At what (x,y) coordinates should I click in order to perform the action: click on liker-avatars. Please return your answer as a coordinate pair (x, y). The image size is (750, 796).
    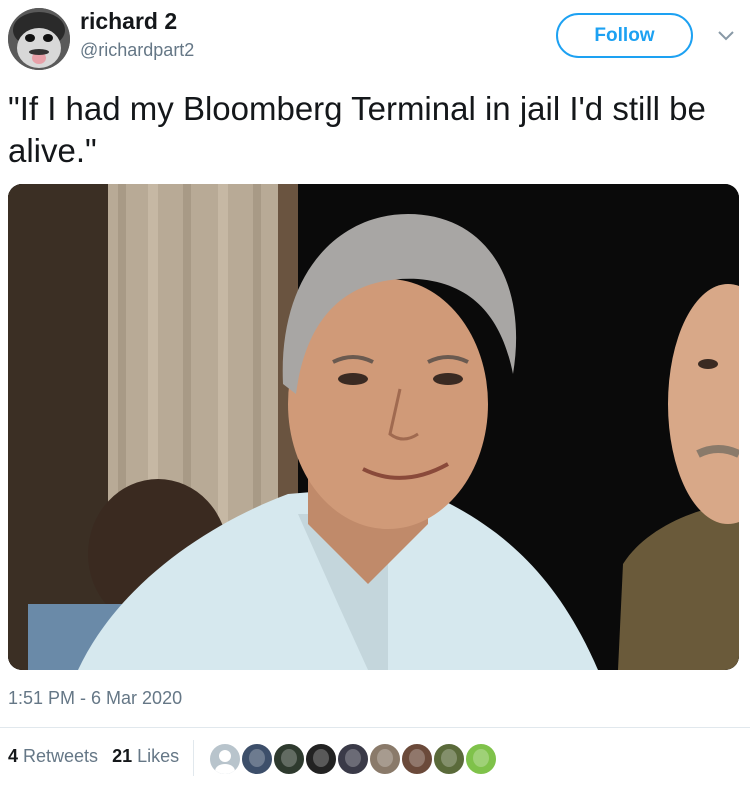
    Looking at the image, I should click on (353, 759).